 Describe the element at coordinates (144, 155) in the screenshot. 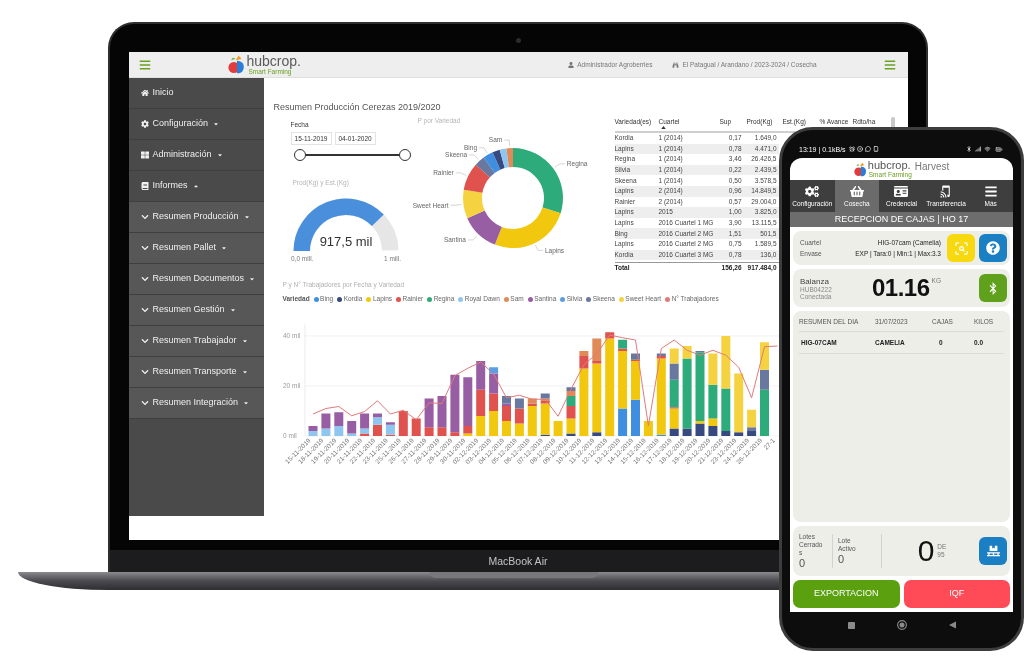

I see `grid-icon` at that location.